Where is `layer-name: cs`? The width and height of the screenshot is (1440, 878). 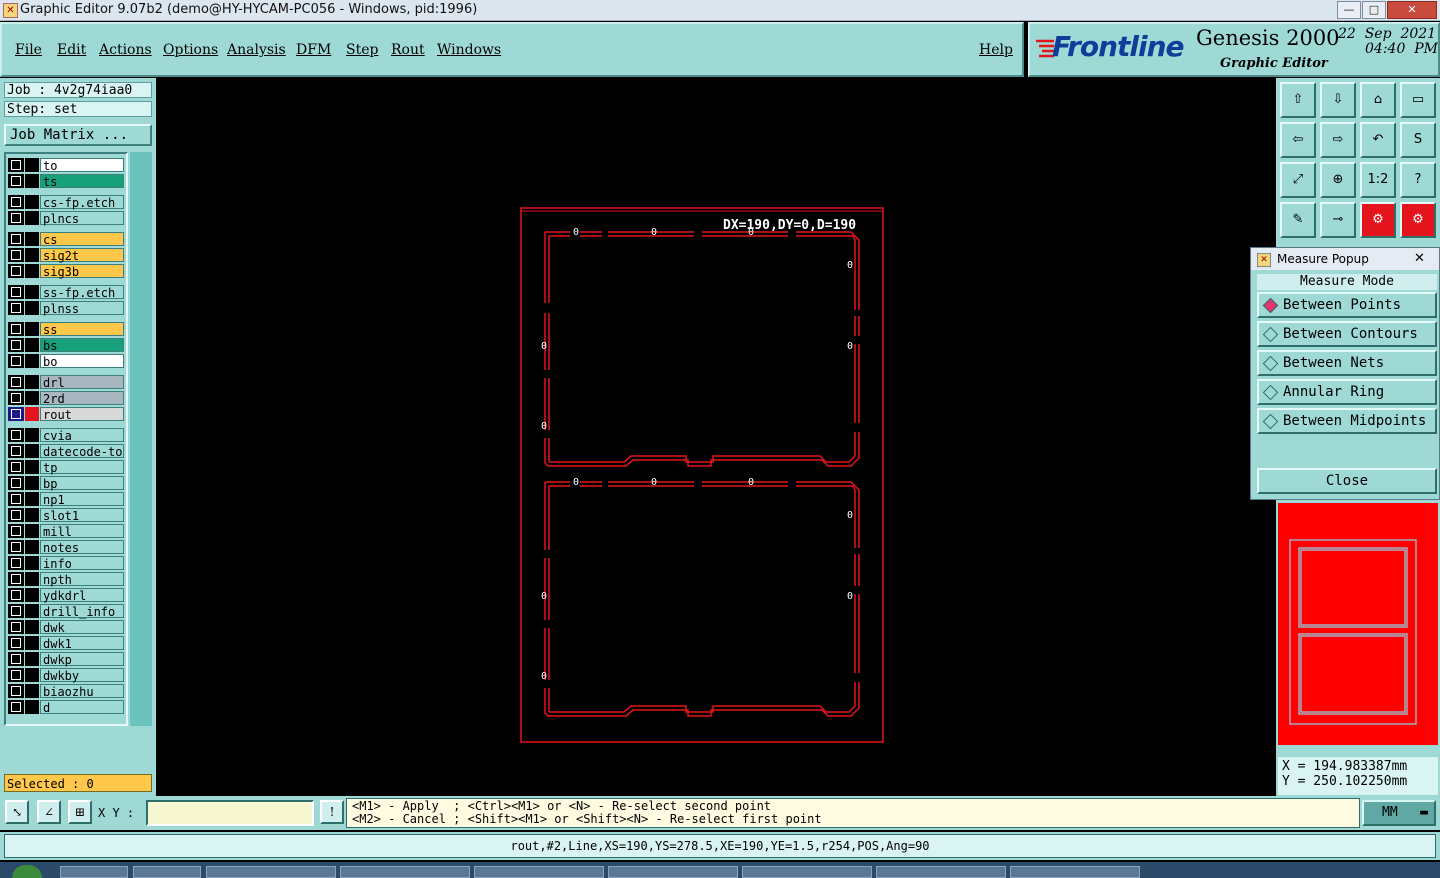
layer-name: cs is located at coordinates (82, 239).